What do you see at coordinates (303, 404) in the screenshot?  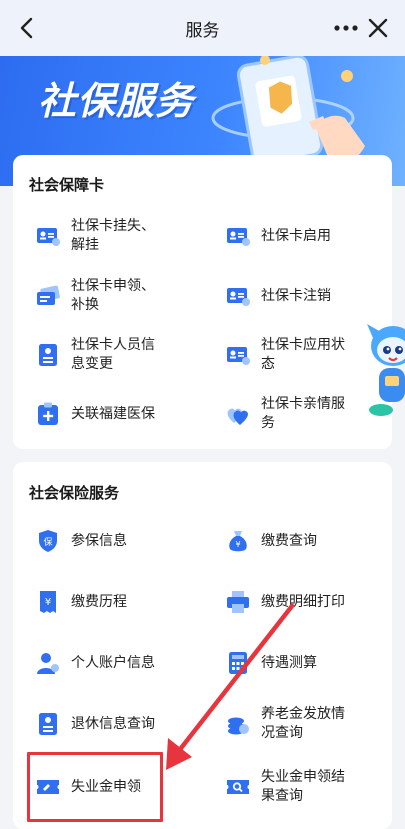 I see `item-label-line1: 社保卡亲情服` at bounding box center [303, 404].